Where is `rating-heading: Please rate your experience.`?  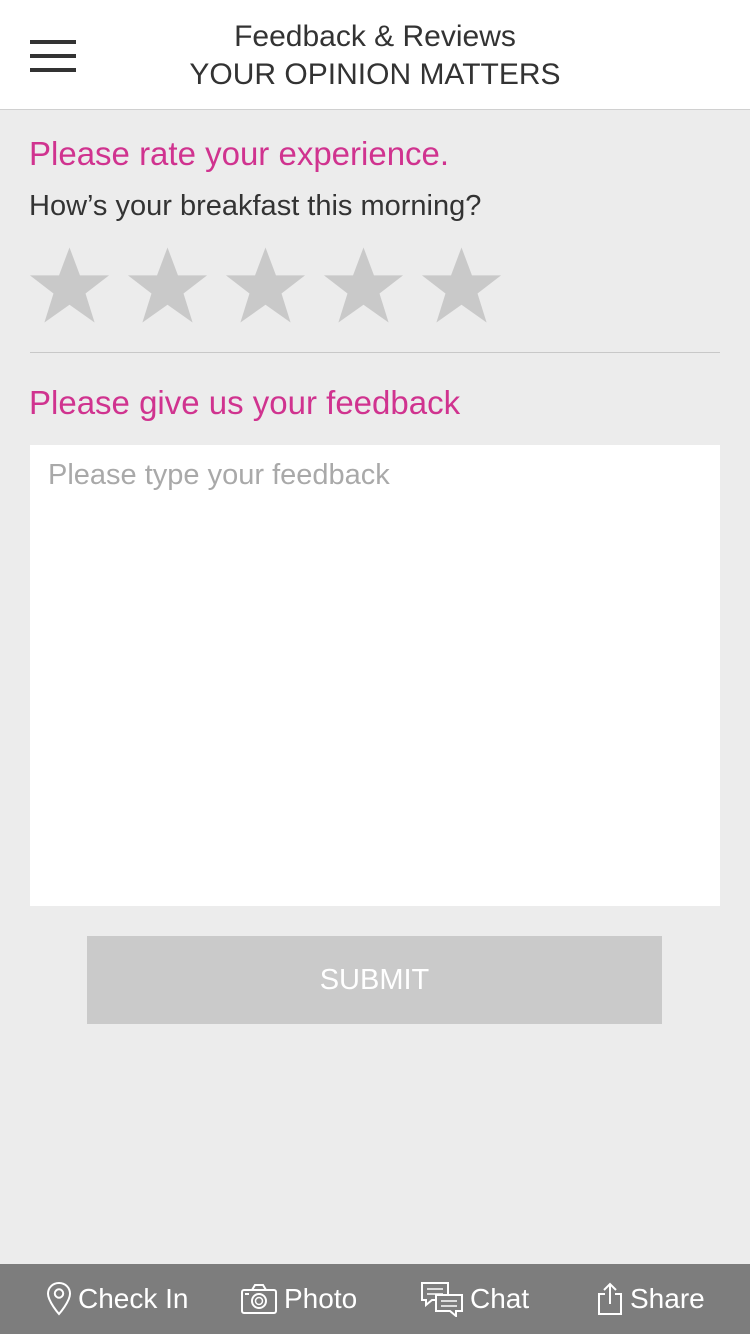
rating-heading: Please rate your experience. is located at coordinates (239, 153).